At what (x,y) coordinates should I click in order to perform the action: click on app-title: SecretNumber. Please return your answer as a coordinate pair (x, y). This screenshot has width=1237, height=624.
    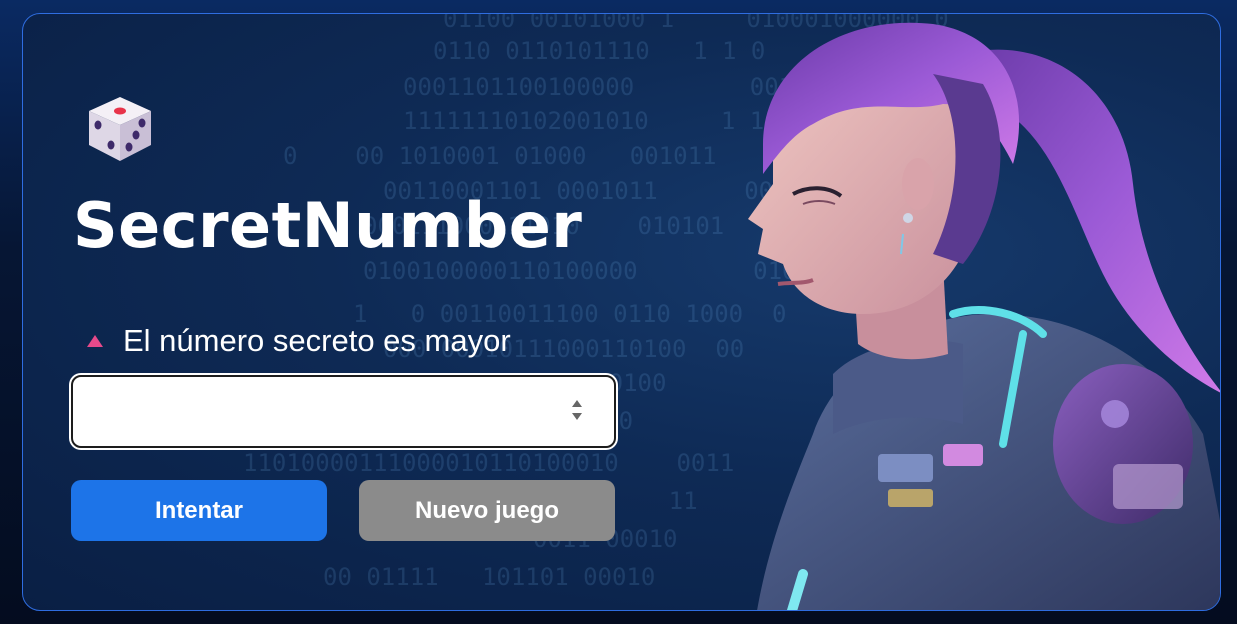
    Looking at the image, I should click on (328, 225).